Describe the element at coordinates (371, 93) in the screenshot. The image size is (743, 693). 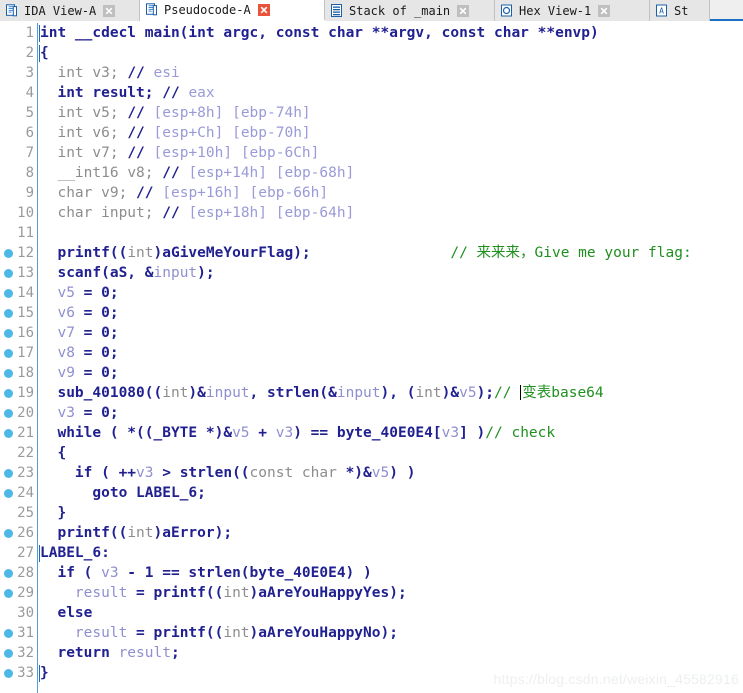
I see `code-line: 4 int result; // eax` at that location.